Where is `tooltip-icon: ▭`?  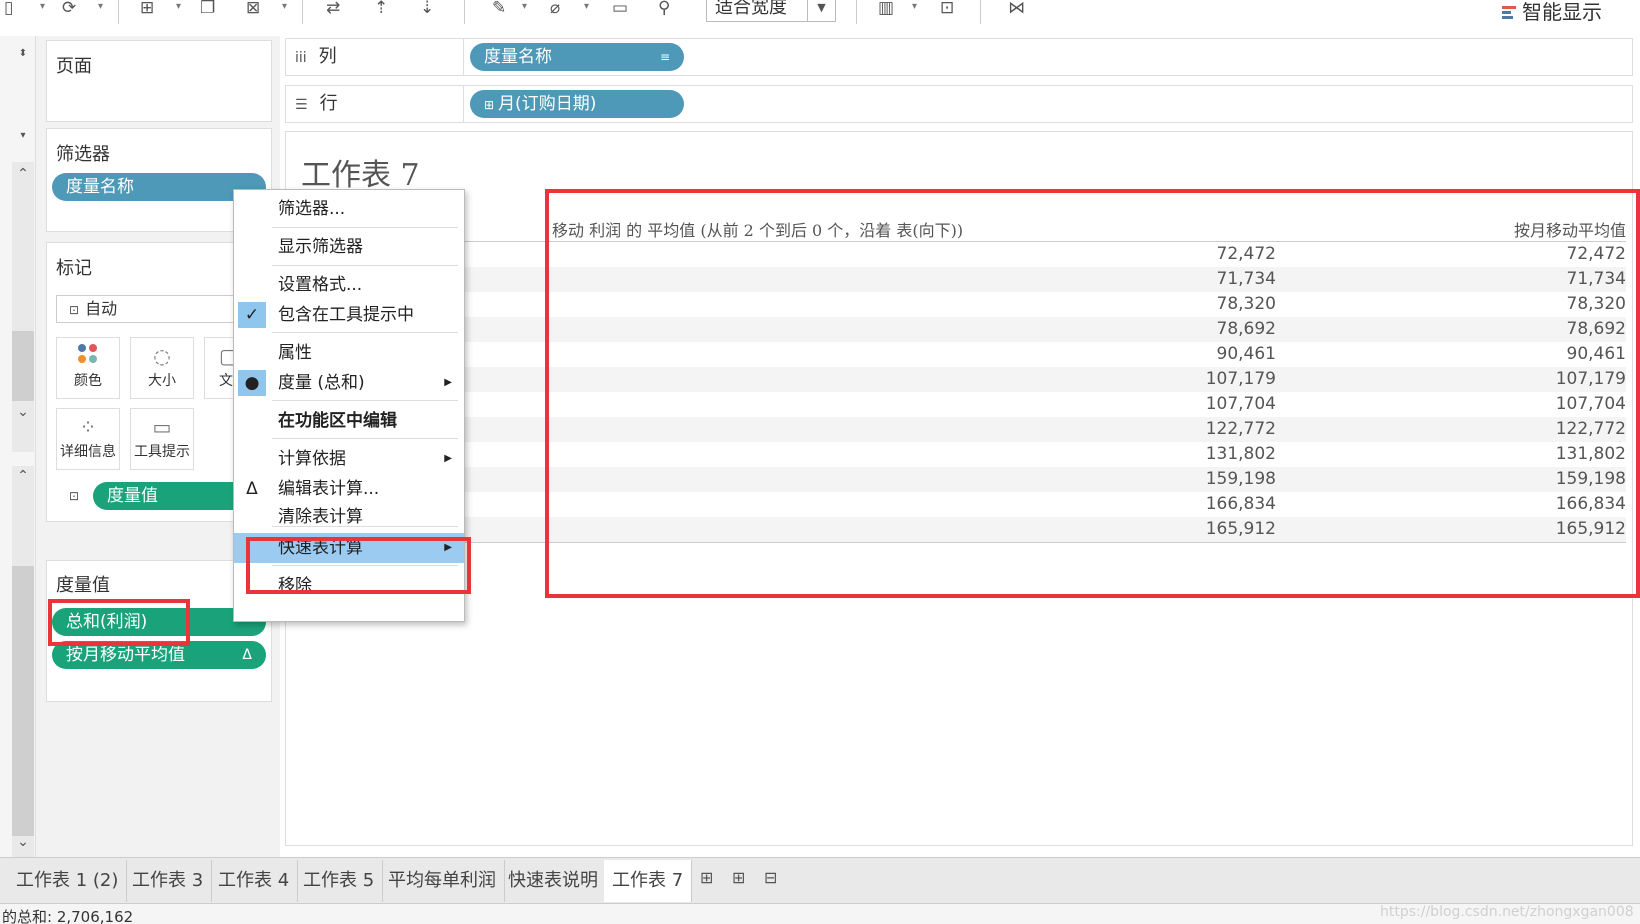 tooltip-icon: ▭ is located at coordinates (162, 427).